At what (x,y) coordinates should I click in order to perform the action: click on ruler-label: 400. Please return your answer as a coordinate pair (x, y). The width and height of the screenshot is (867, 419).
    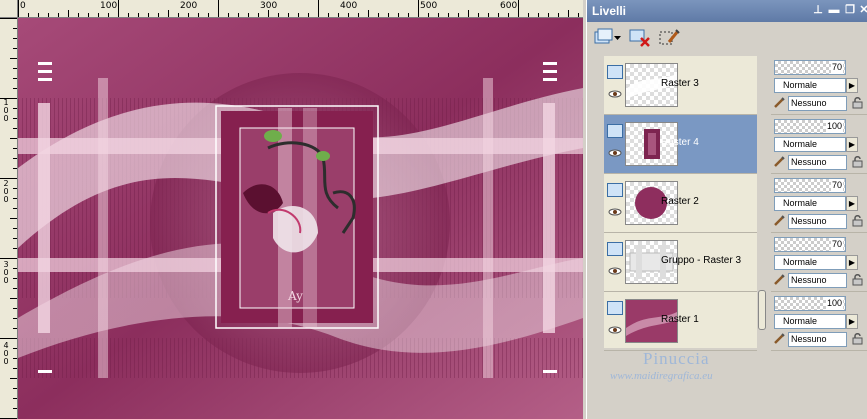
    Looking at the image, I should click on (349, 6).